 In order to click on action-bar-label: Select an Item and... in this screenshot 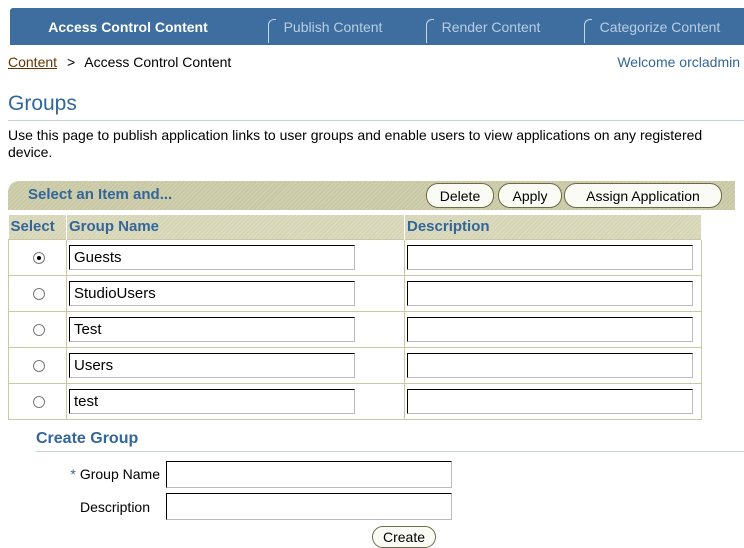, I will do `click(100, 194)`.